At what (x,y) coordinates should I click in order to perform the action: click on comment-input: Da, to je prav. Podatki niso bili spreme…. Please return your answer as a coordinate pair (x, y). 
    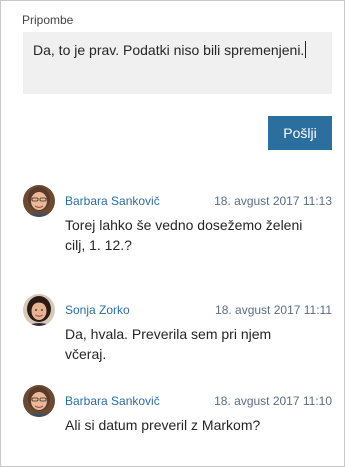
    Looking at the image, I should click on (177, 63).